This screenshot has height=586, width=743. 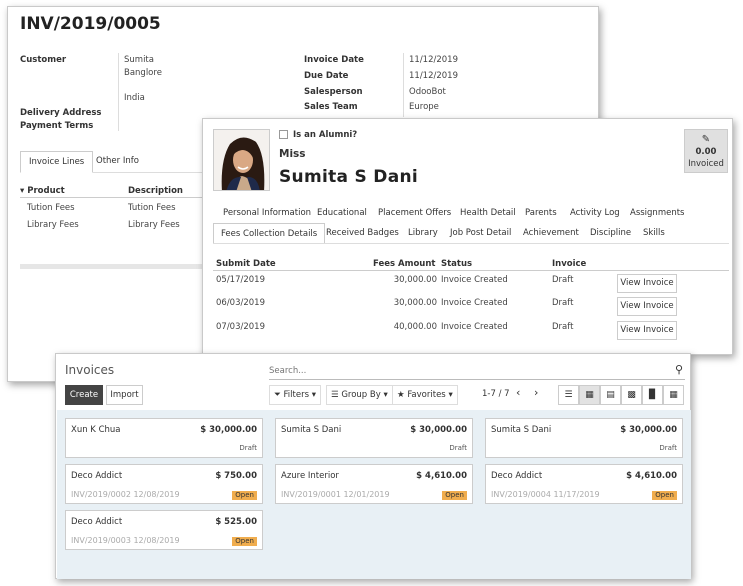 I want to click on favorites-button: ★ Favorites ▾, so click(x=425, y=395).